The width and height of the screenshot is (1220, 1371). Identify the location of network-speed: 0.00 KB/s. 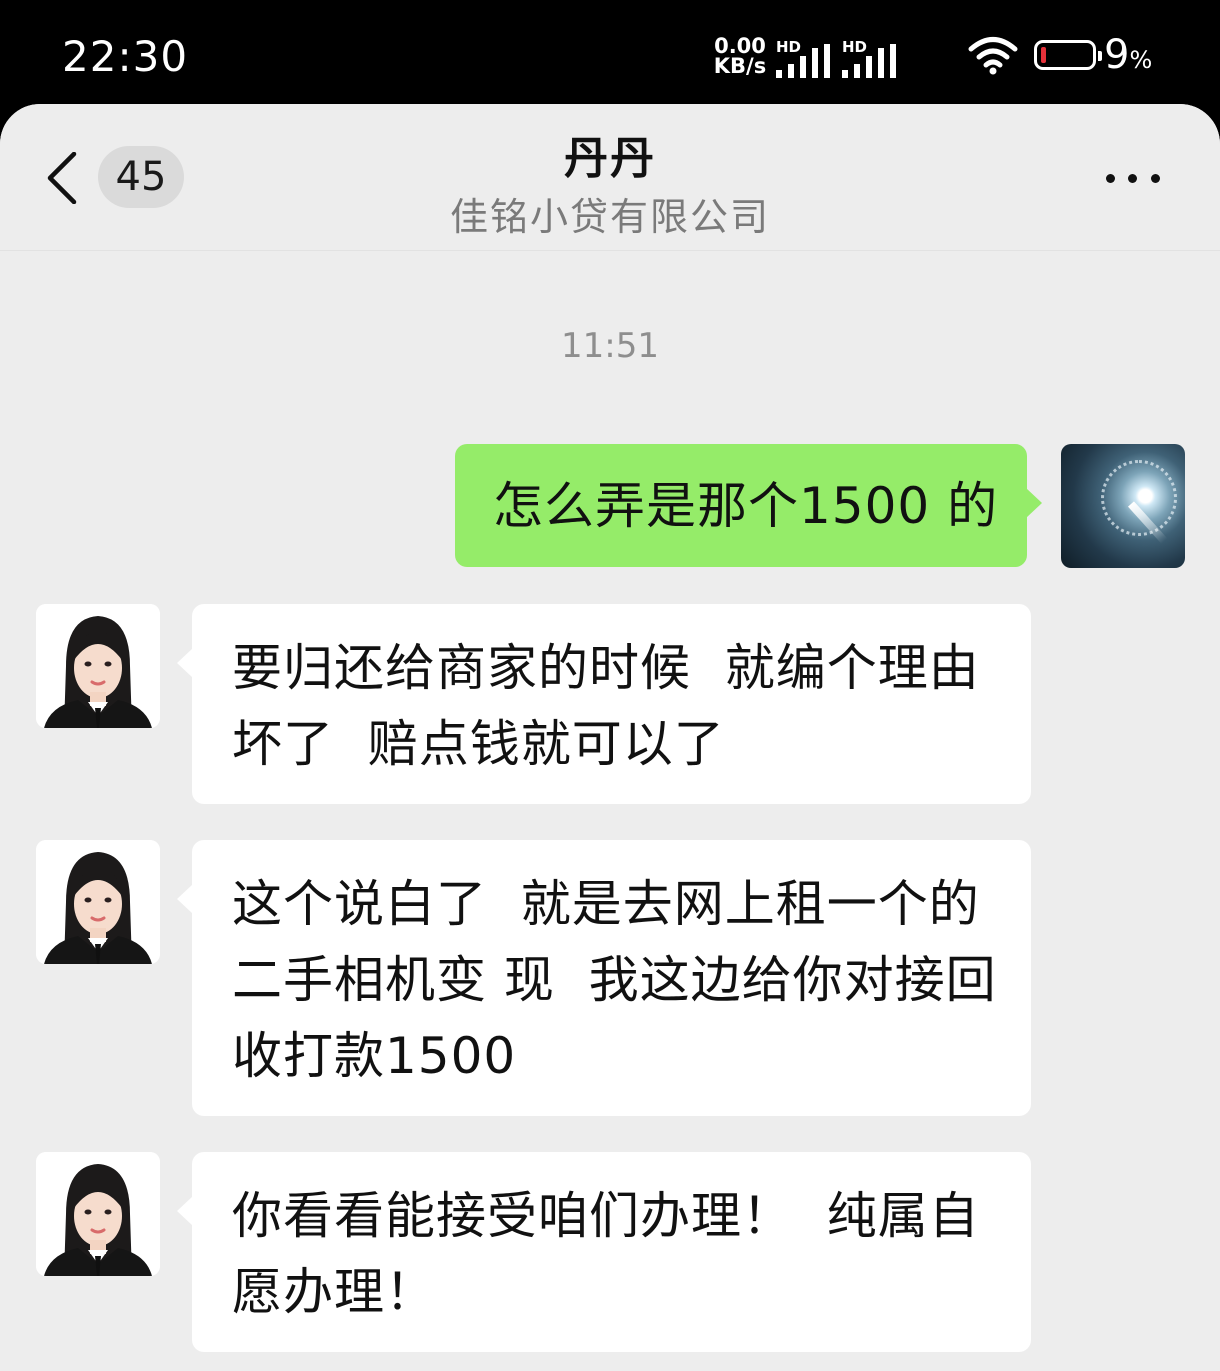
(740, 56).